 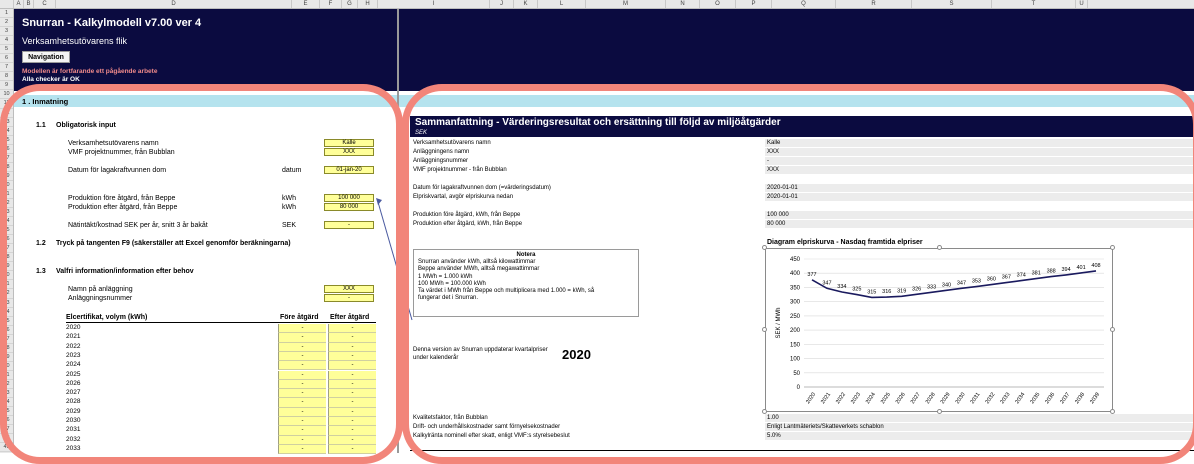 I want to click on column-header-t: T, so click(x=1034, y=4).